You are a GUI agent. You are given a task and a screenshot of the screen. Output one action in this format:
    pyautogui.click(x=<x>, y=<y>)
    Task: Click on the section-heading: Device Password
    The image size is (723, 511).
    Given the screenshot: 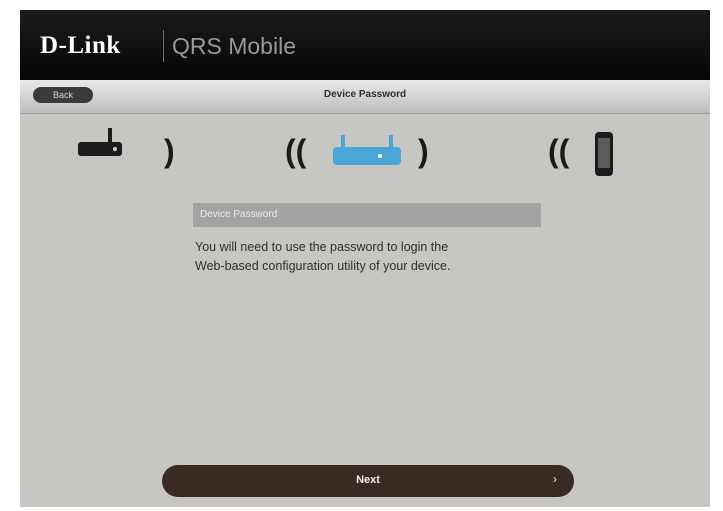 What is the action you would take?
    pyautogui.click(x=367, y=215)
    